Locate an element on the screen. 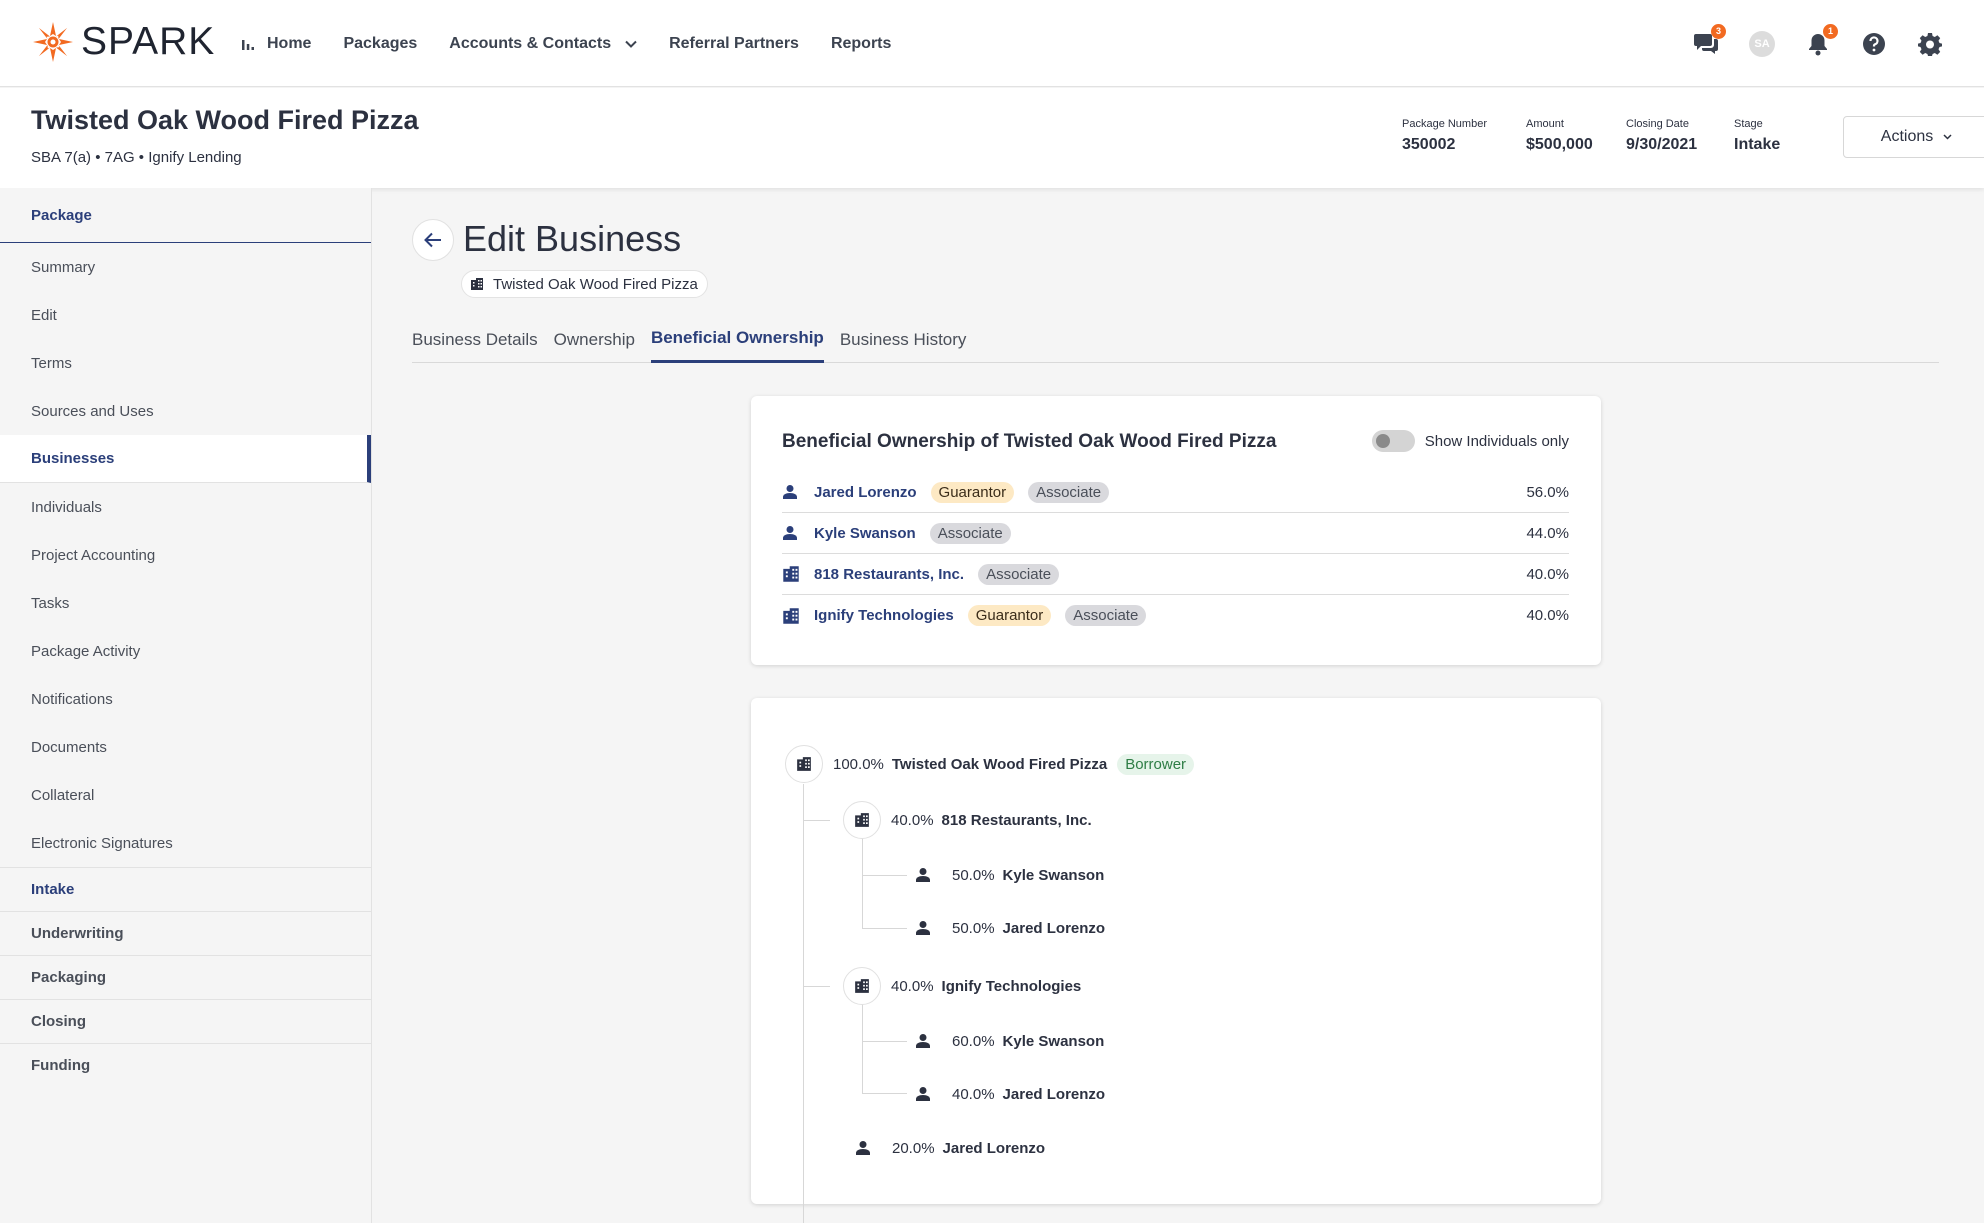  tree-name: Kyle Swanson is located at coordinates (1053, 1041).